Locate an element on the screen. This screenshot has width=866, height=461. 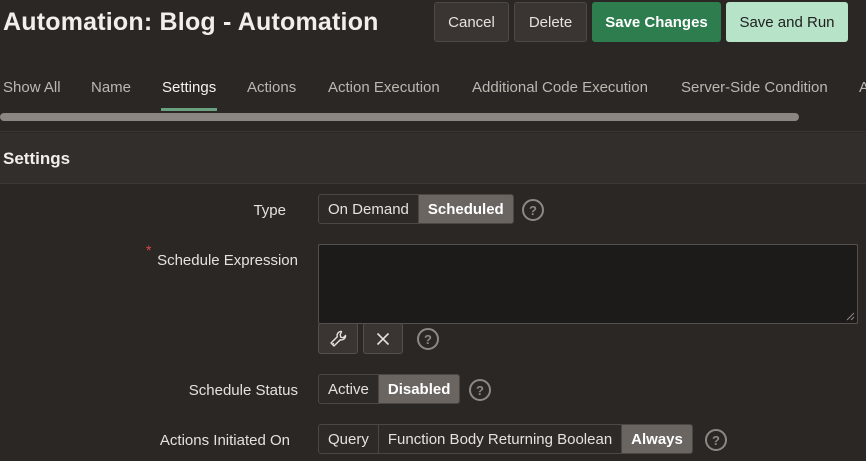
schedule-expression-label: Schedule Expression is located at coordinates (227, 260).